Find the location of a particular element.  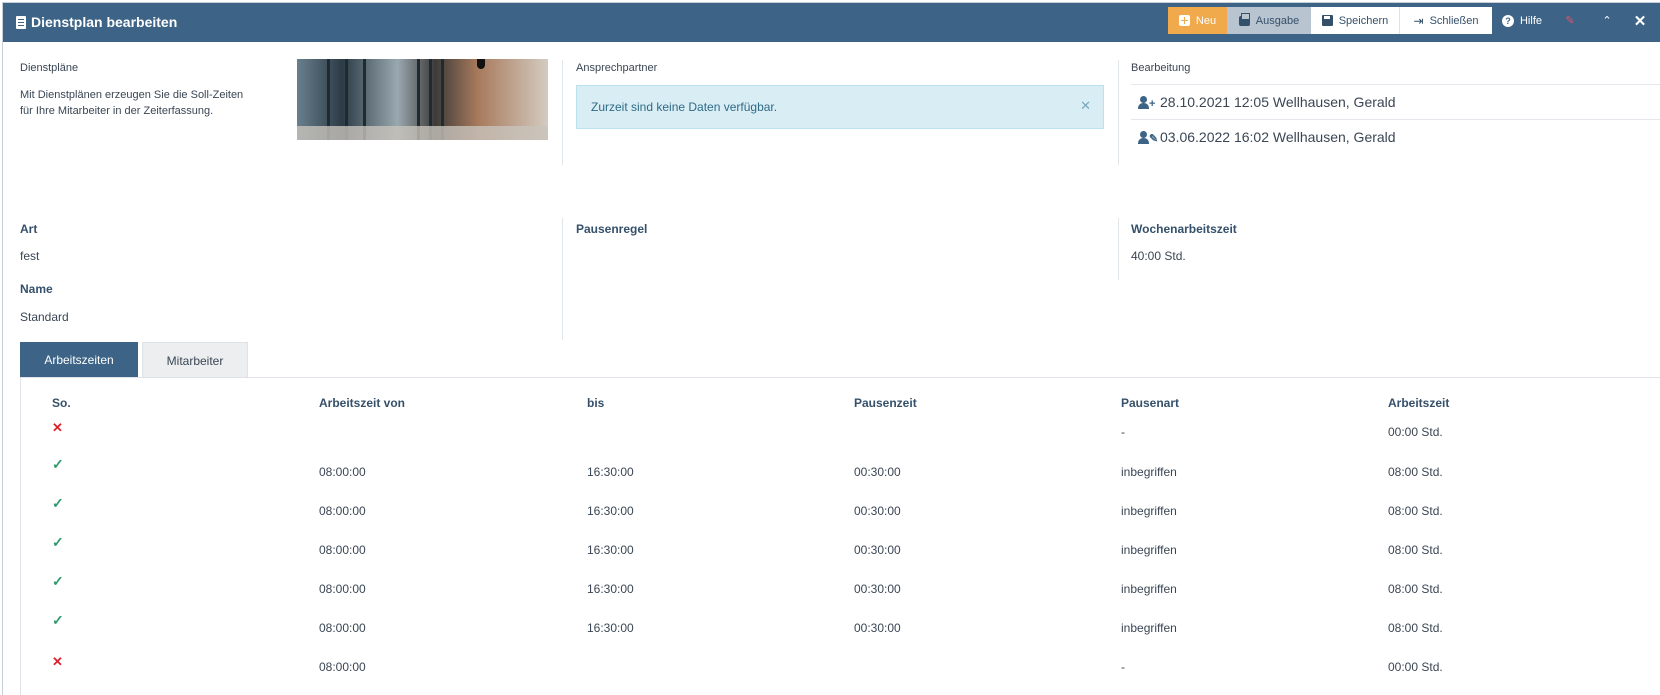

edit-pen-button: ✎ is located at coordinates (1570, 20).